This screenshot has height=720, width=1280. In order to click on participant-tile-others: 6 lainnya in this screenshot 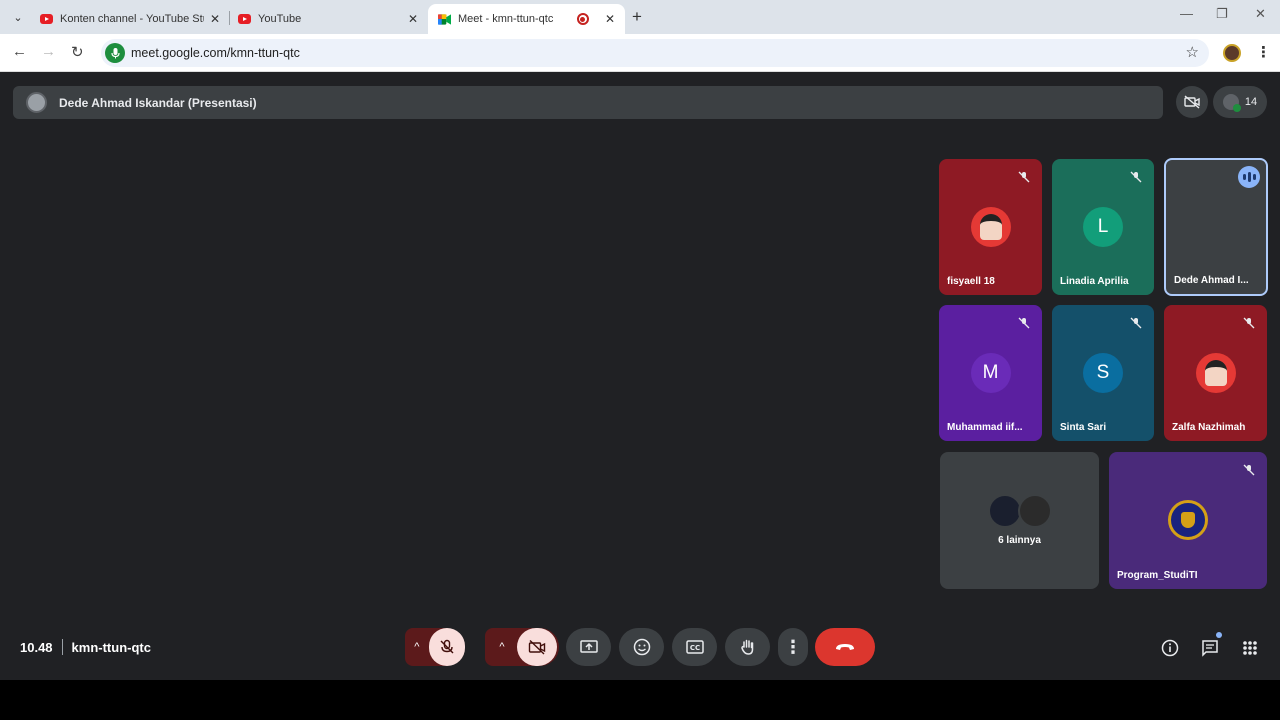, I will do `click(1019, 520)`.